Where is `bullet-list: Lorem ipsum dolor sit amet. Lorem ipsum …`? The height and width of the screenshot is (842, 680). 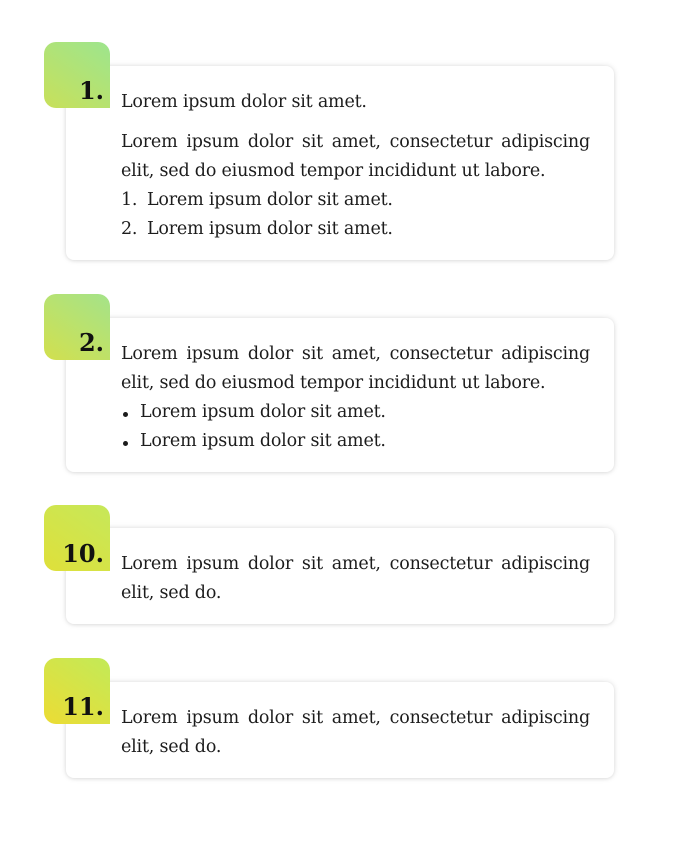 bullet-list: Lorem ipsum dolor sit amet. Lorem ipsum … is located at coordinates (355, 427).